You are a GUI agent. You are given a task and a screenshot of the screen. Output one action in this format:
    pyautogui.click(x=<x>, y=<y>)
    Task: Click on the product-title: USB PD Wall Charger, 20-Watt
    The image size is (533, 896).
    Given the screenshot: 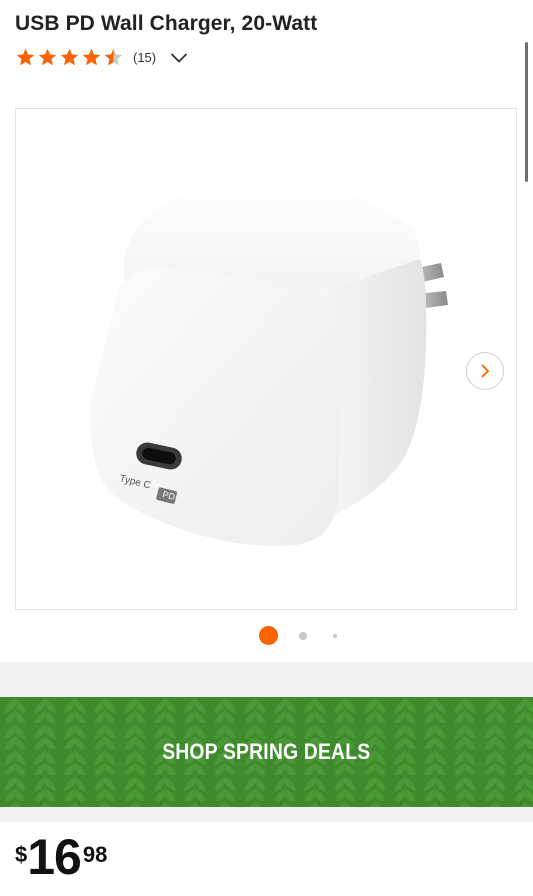 What is the action you would take?
    pyautogui.click(x=166, y=23)
    